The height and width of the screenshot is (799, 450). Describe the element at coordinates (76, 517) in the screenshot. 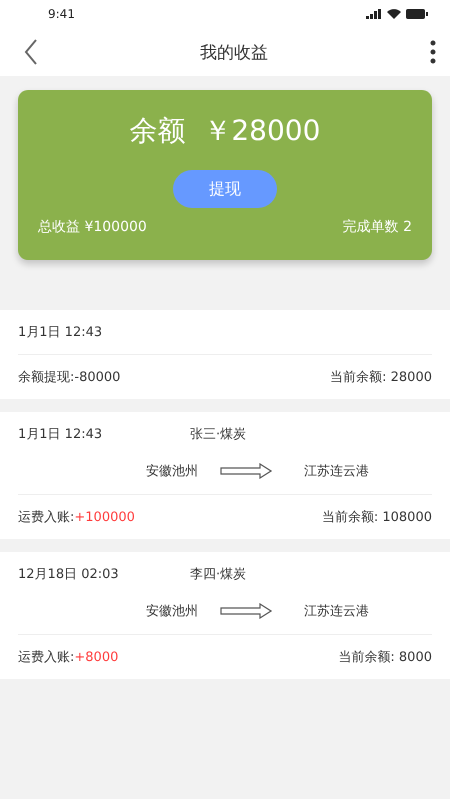

I see `amount-text: 运费入账:+100000` at that location.